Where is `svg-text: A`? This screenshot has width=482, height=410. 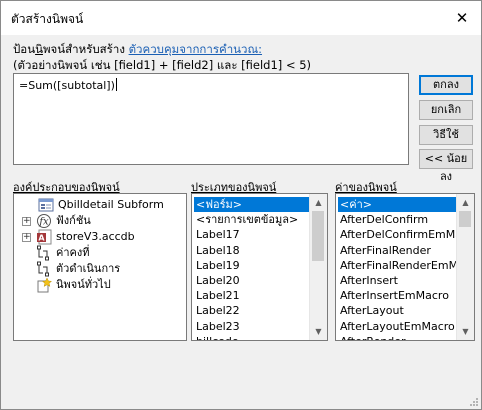 svg-text: A is located at coordinates (41, 238).